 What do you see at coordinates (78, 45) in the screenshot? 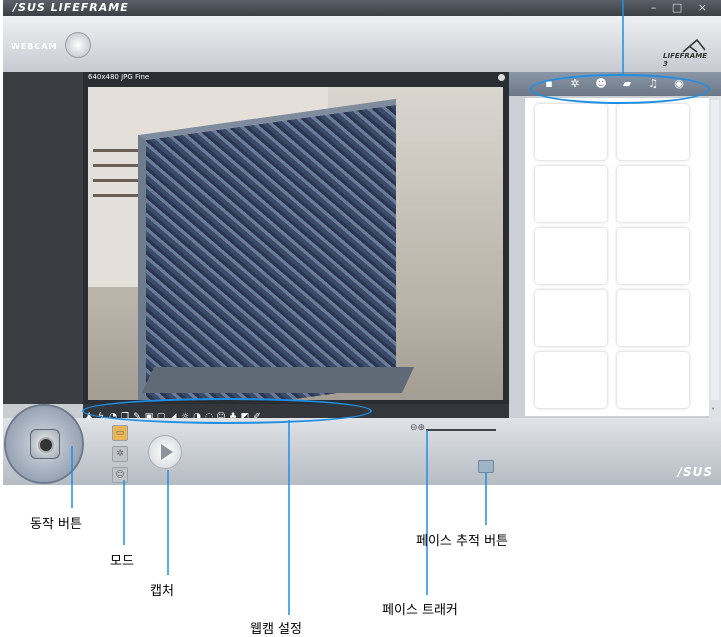
I see `webcam-toggle-button` at bounding box center [78, 45].